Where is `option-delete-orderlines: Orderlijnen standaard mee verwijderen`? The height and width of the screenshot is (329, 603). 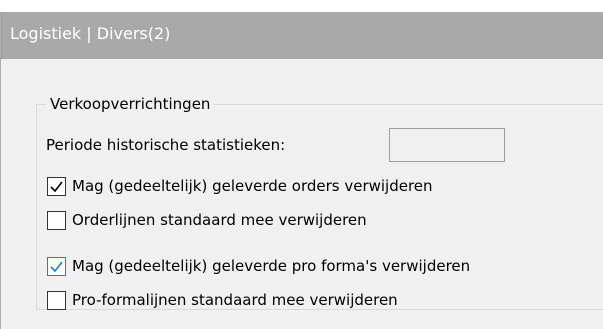
option-delete-orderlines: Orderlijnen standaard mee verwijderen is located at coordinates (207, 220).